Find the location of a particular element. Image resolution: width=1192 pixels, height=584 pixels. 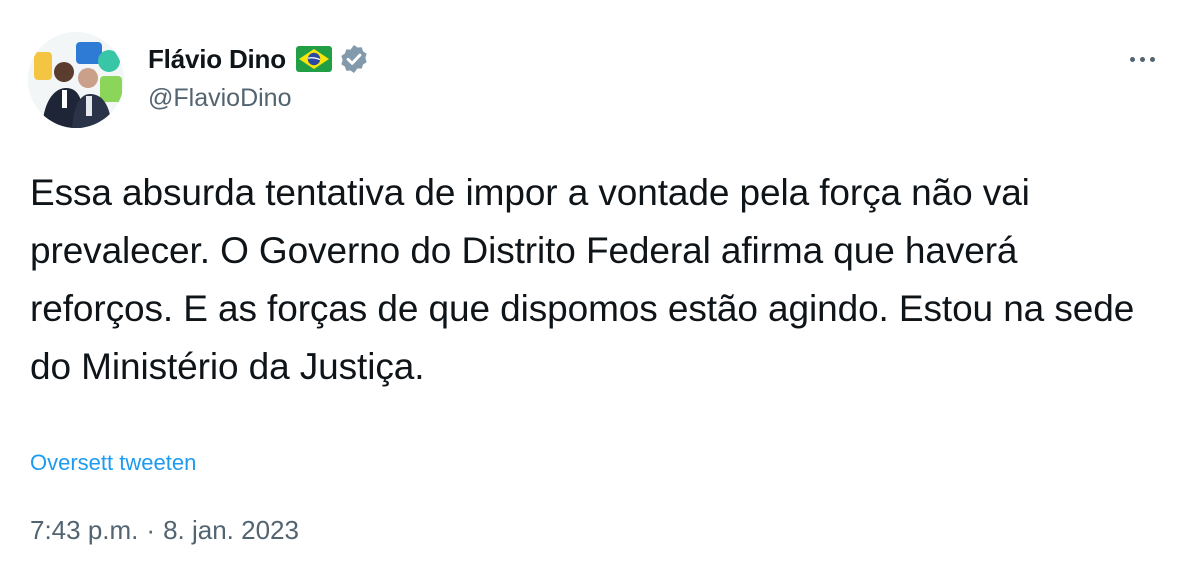

tweet-meta: 7:43 p.m. · 8. jan. 2023 is located at coordinates (164, 530).